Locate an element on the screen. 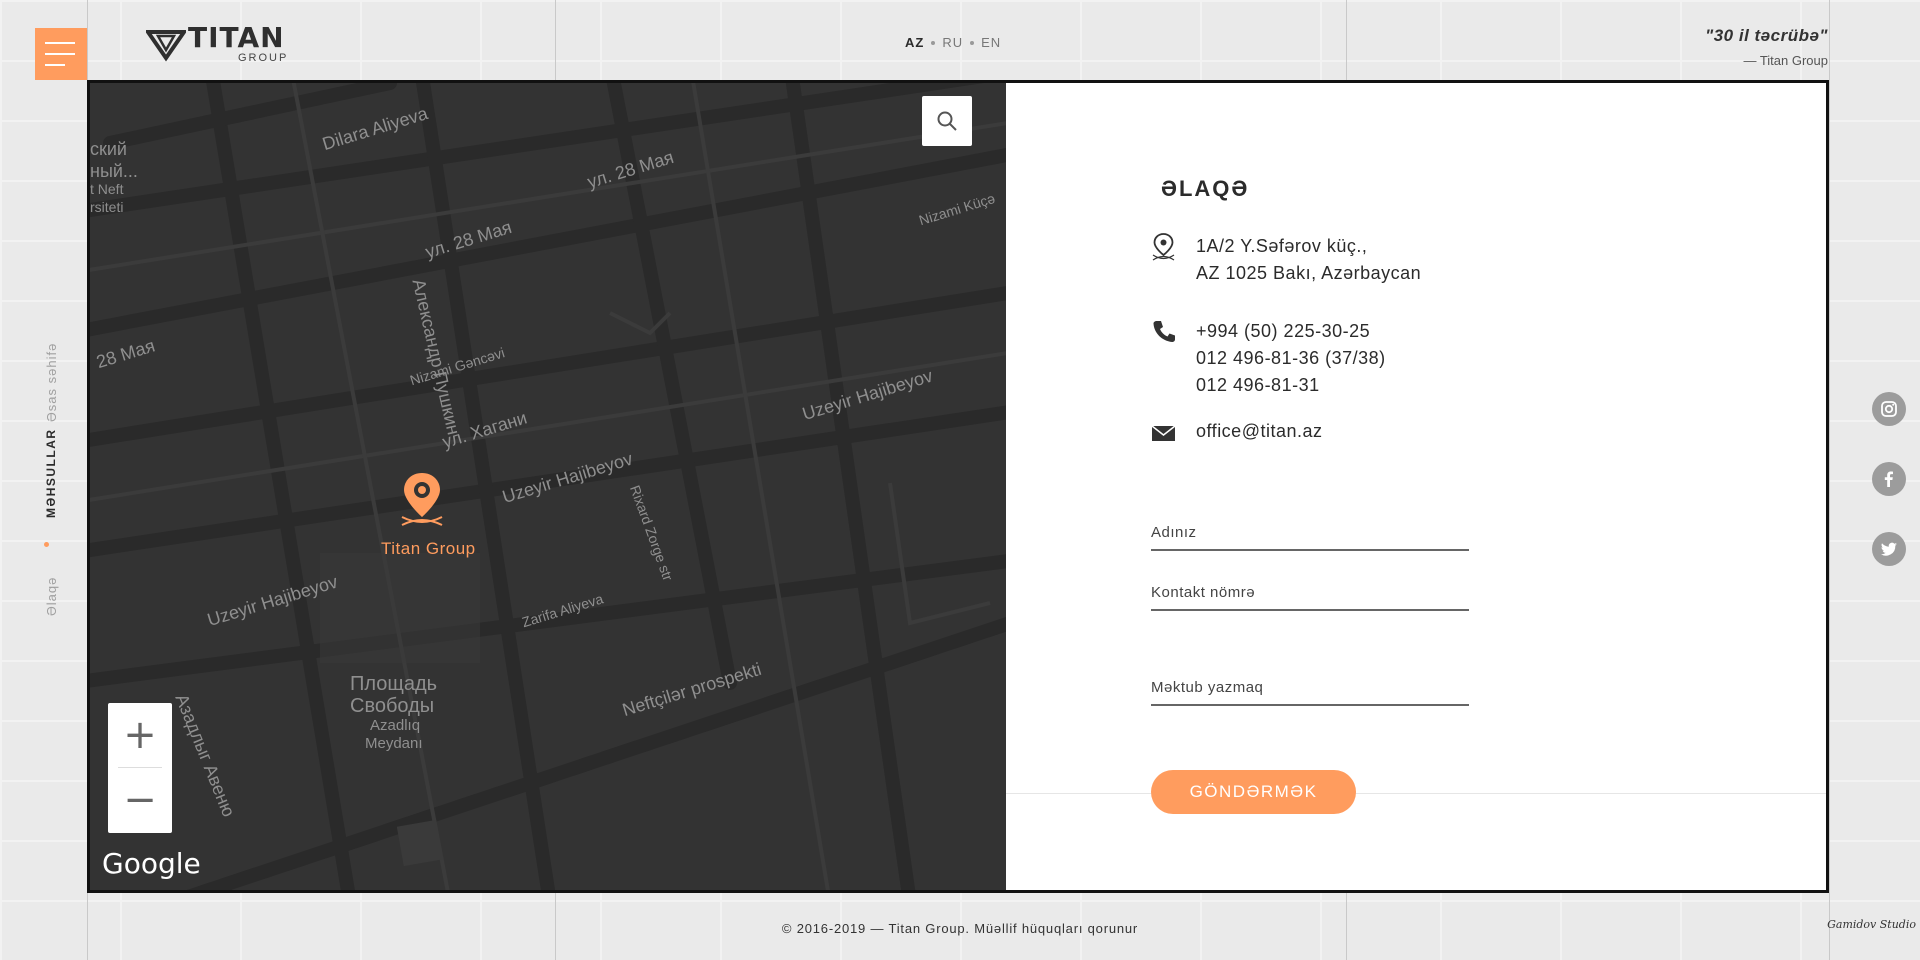 This screenshot has height=960, width=1920. zoom-out-button: − is located at coordinates (140, 800).